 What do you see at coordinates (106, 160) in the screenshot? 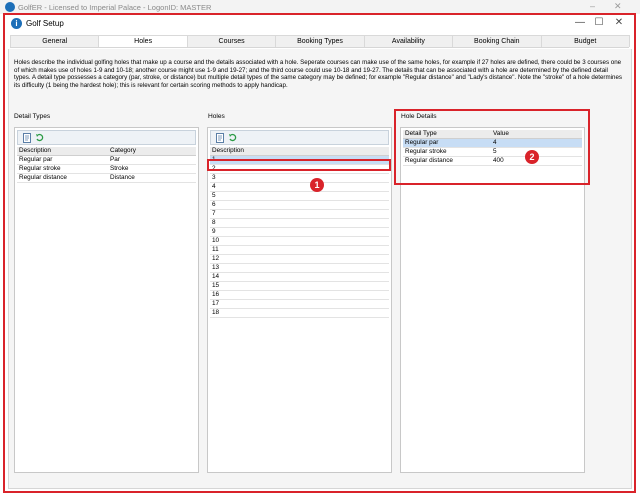
I see `table-row: Regular par Par` at bounding box center [106, 160].